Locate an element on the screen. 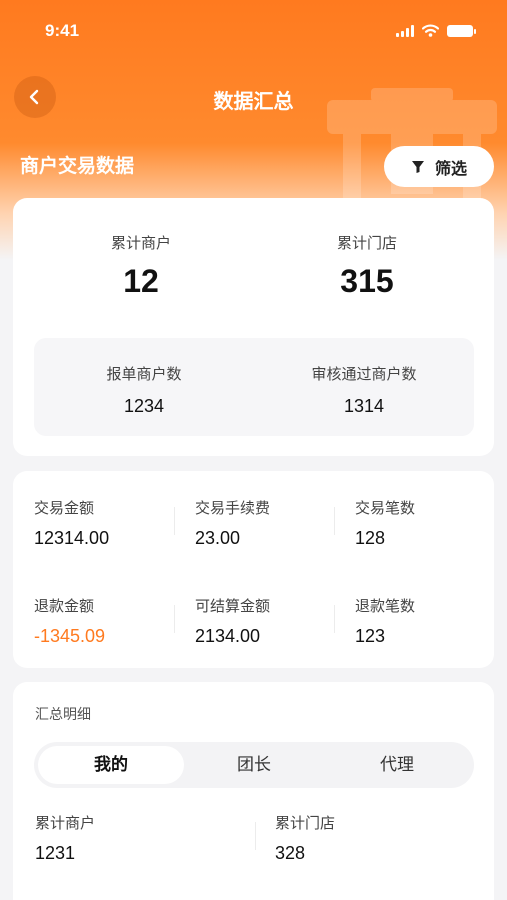 The image size is (507, 900). stat-settleable-amount: 可结算金额 2134.00 is located at coordinates (232, 621).